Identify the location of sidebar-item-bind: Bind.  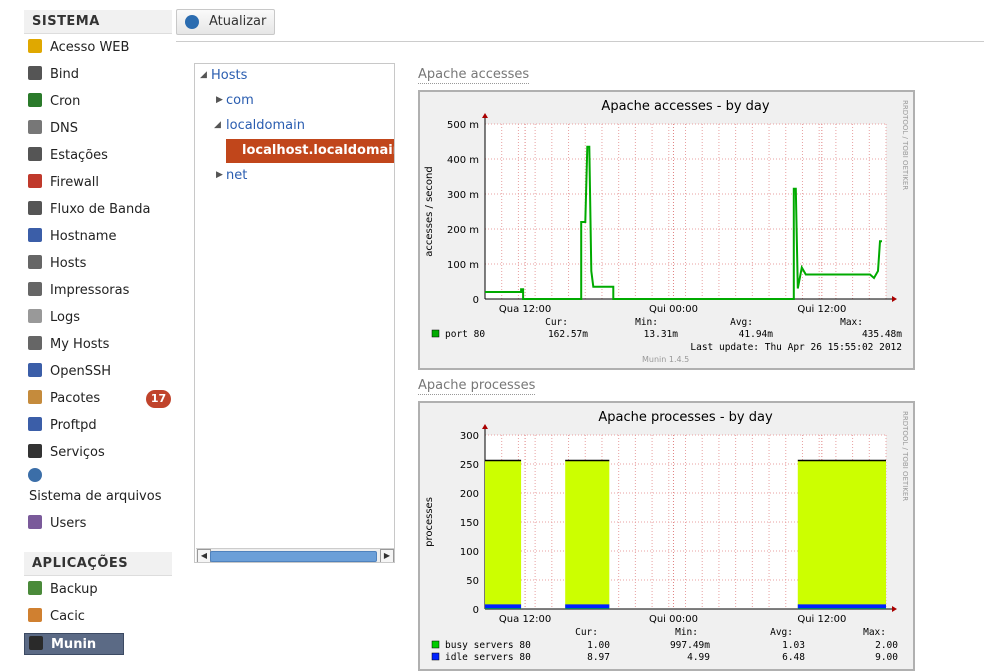
(53, 75).